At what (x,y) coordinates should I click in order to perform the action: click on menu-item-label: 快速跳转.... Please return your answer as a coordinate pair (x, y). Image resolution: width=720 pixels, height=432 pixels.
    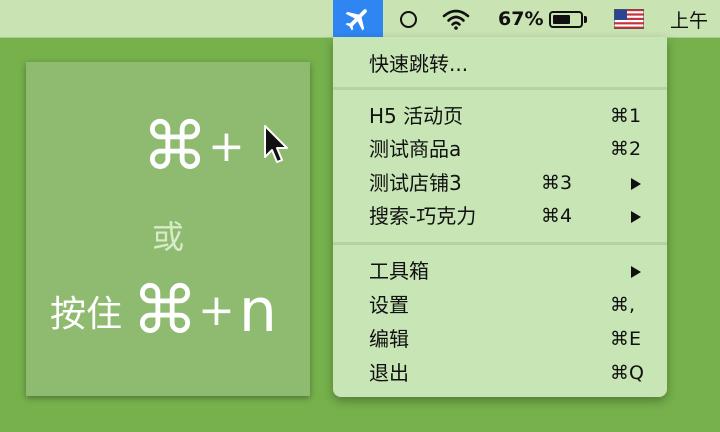
    Looking at the image, I should click on (419, 64).